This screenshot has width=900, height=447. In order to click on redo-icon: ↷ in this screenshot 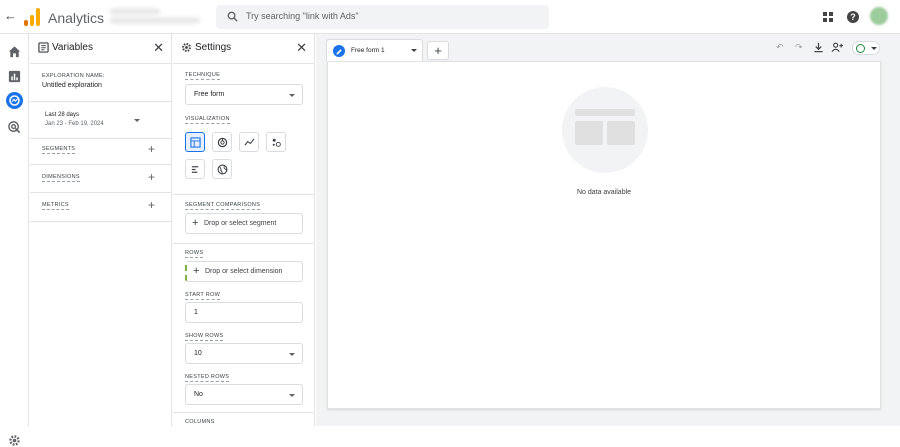, I will do `click(799, 47)`.